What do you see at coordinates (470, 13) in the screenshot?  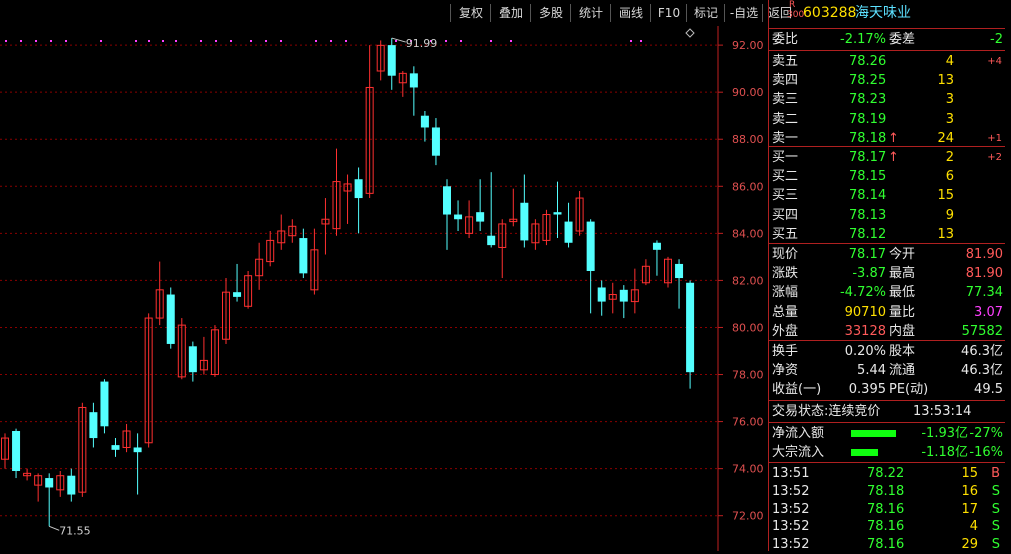 I see `toolbar-button-0: 复权` at bounding box center [470, 13].